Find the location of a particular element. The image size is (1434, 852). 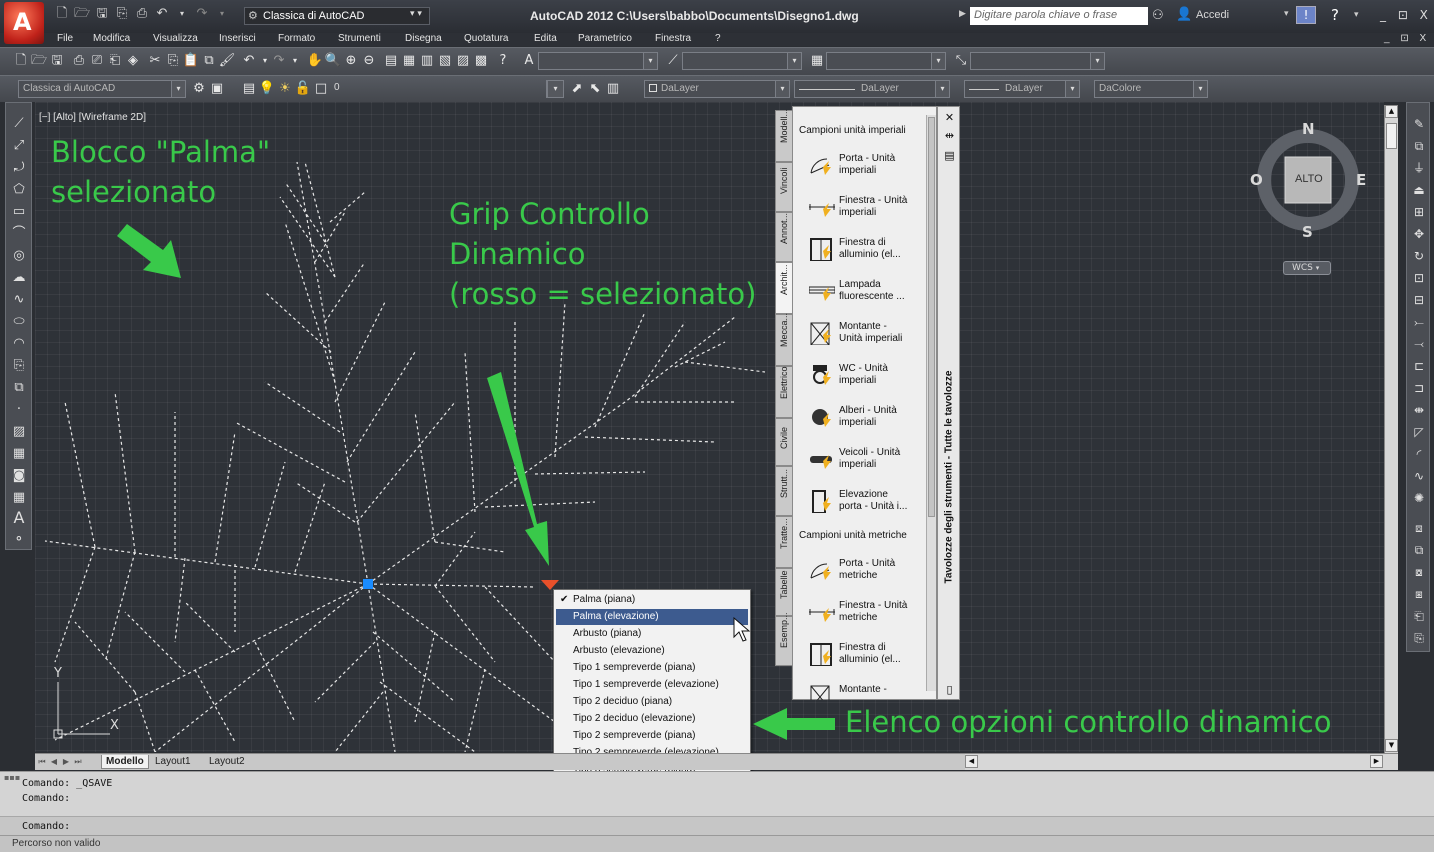

viewcube: N S E O ALTO is located at coordinates (1310, 186).